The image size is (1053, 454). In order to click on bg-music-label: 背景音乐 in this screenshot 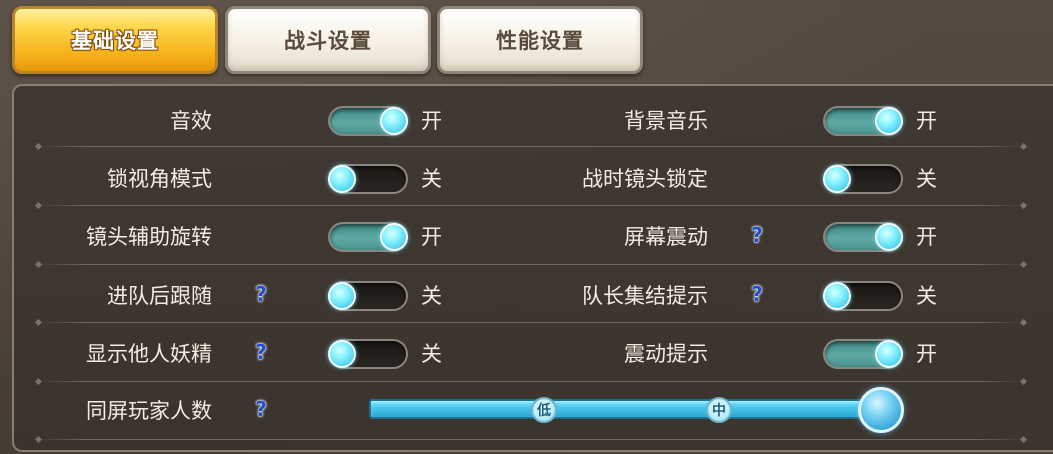, I will do `click(666, 121)`.